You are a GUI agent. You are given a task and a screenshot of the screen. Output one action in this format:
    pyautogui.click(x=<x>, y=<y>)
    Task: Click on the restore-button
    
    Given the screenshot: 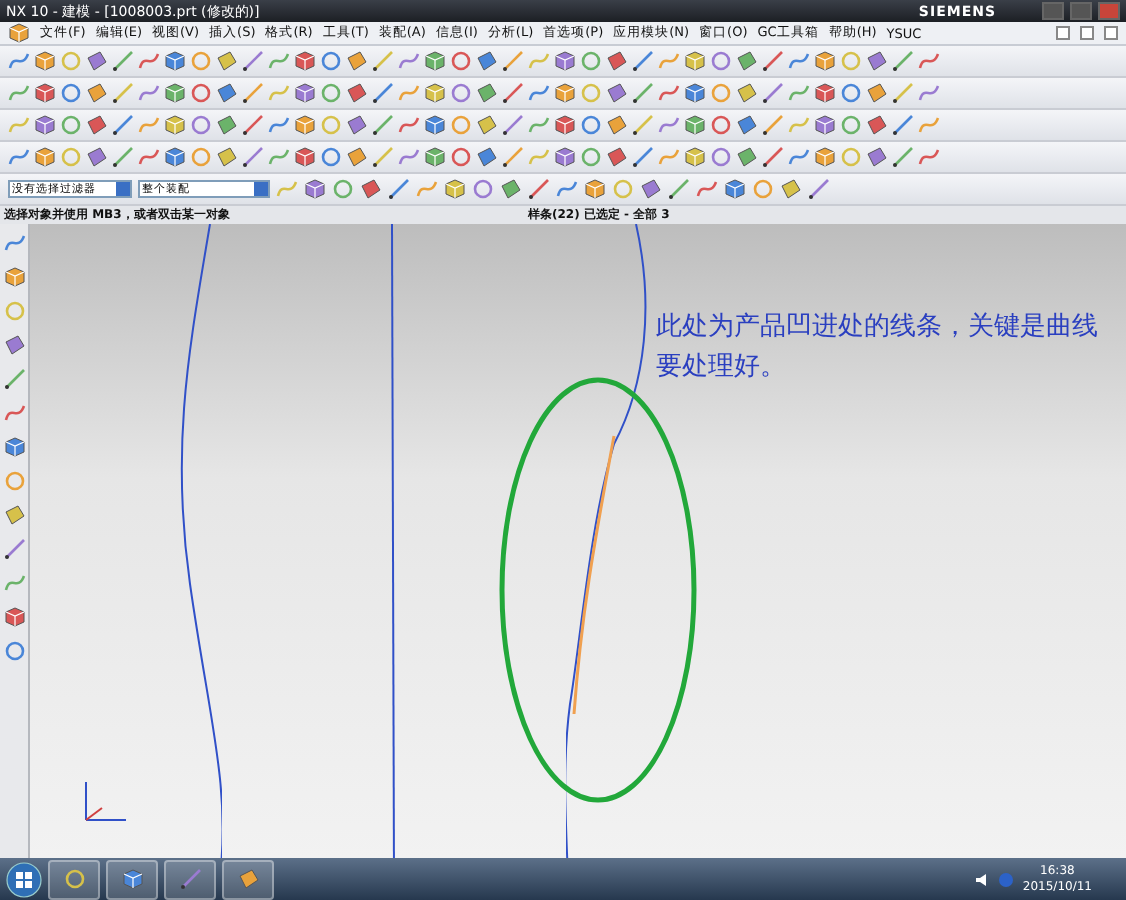 What is the action you would take?
    pyautogui.click(x=1087, y=33)
    